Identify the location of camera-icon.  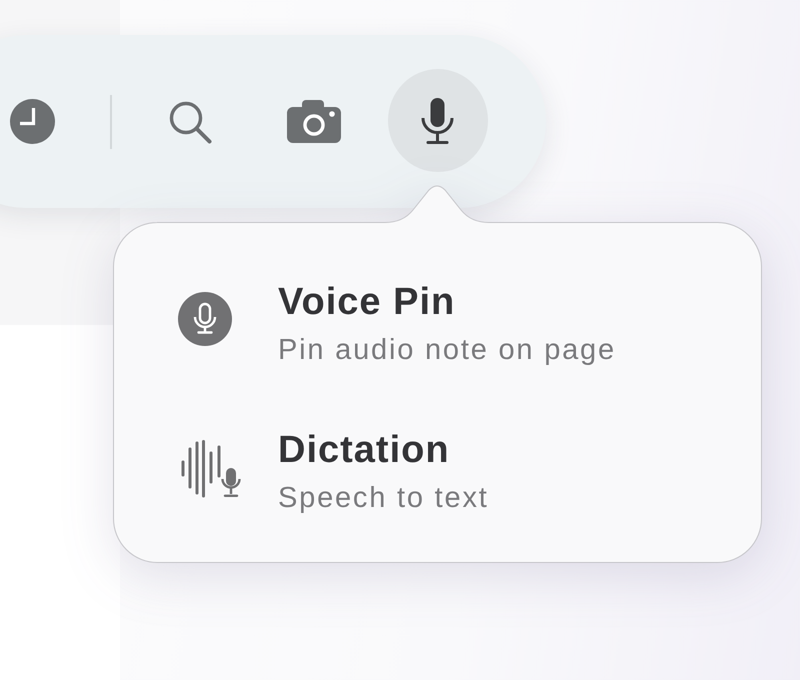
(313, 121).